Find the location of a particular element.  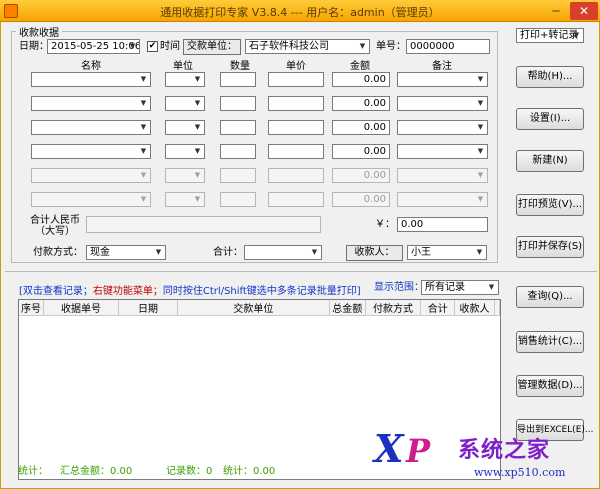

payer-button: 交款单位： is located at coordinates (212, 47).